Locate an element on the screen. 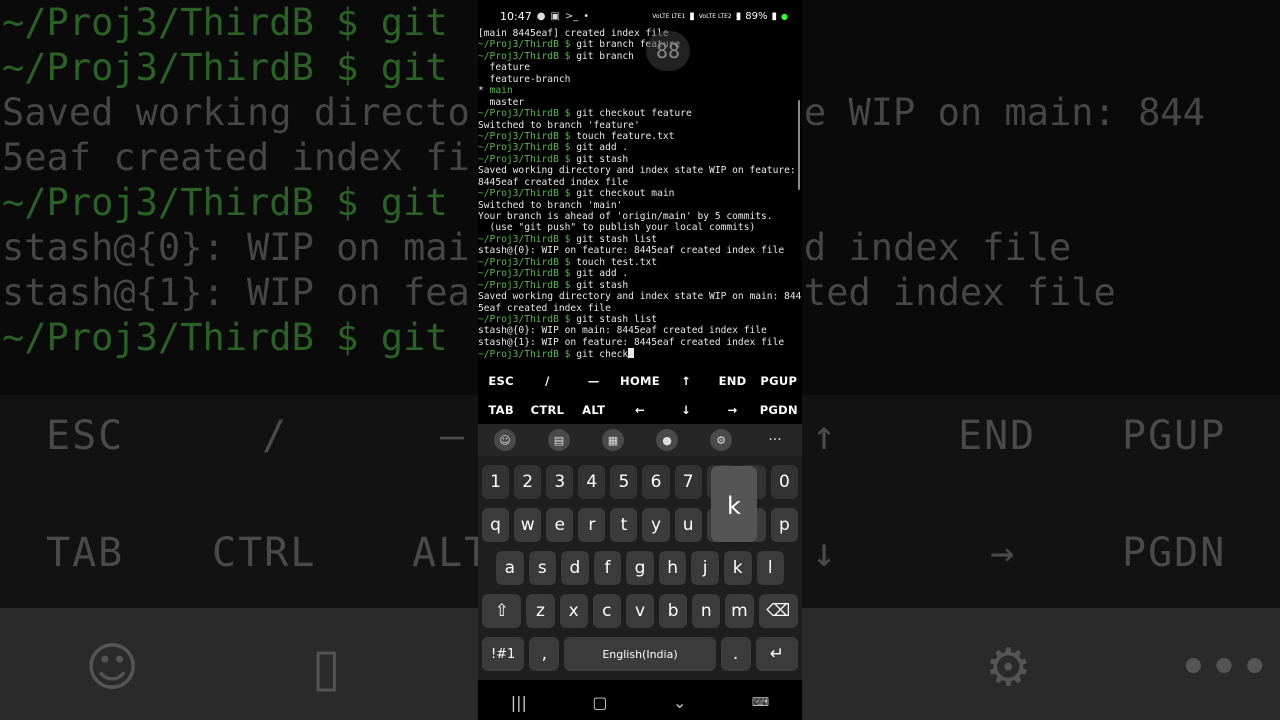 This screenshot has width=1280, height=720. key-6: 6 is located at coordinates (656, 482).